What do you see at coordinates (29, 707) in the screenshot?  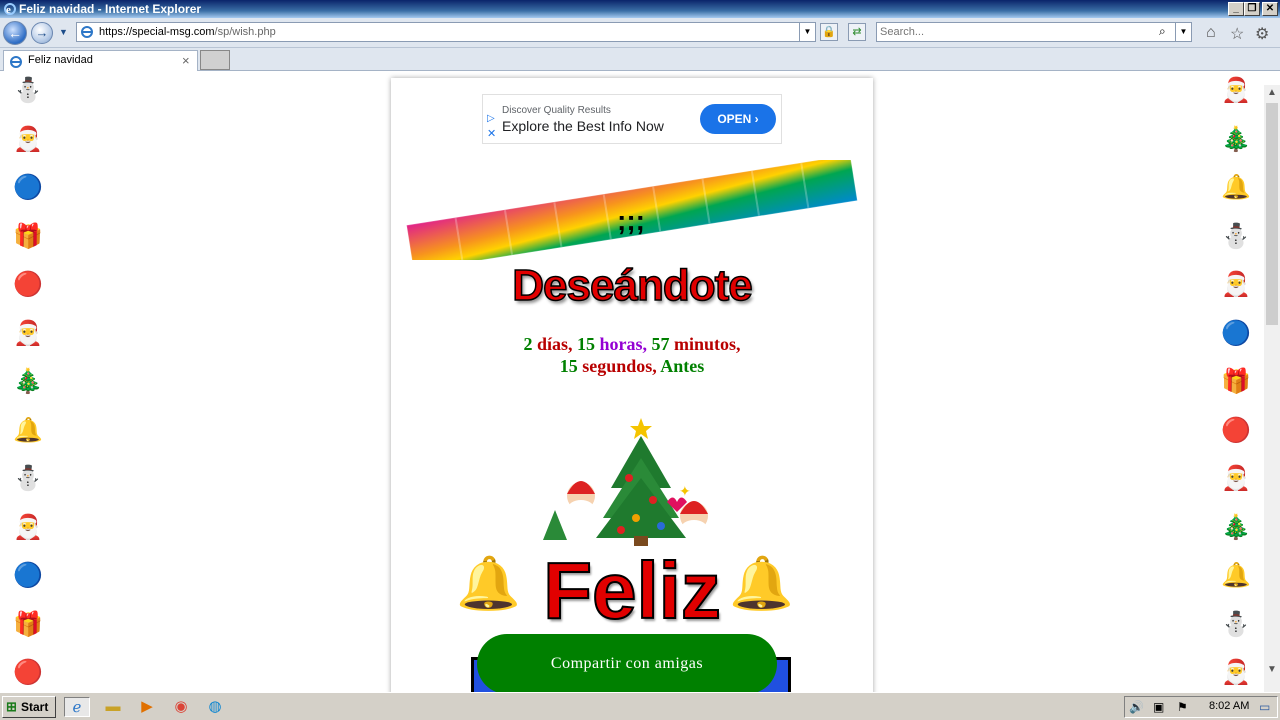 I see `start-button: ⊞ Start` at bounding box center [29, 707].